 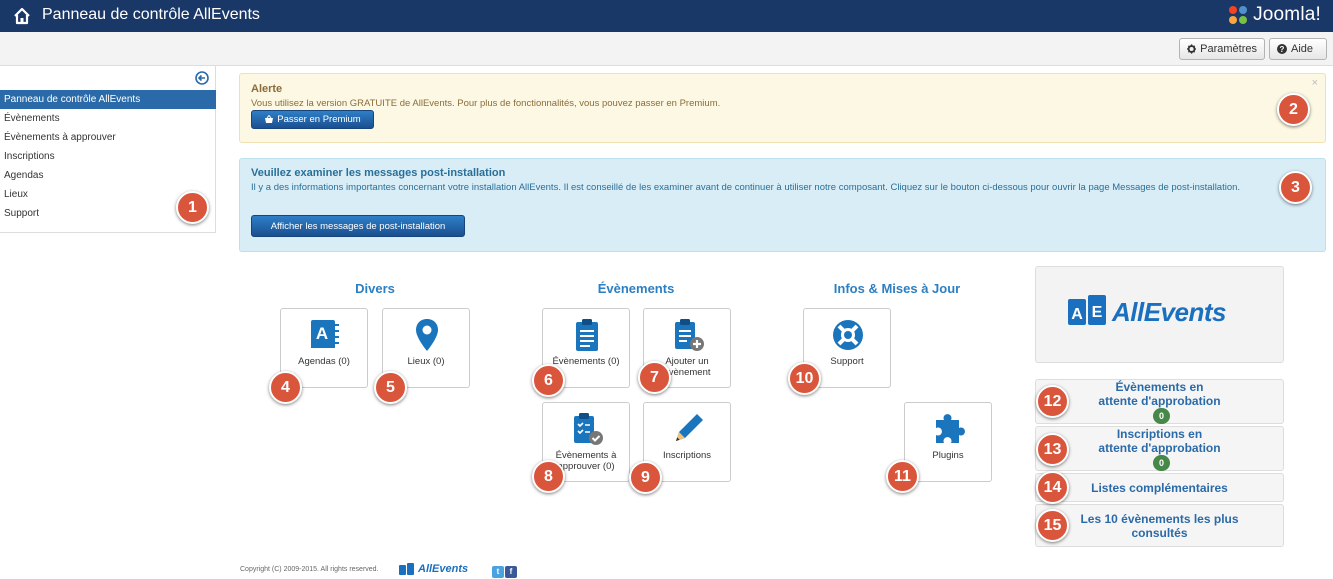 I want to click on waiting-lists-box: Listes complémentaires, so click(x=1159, y=487).